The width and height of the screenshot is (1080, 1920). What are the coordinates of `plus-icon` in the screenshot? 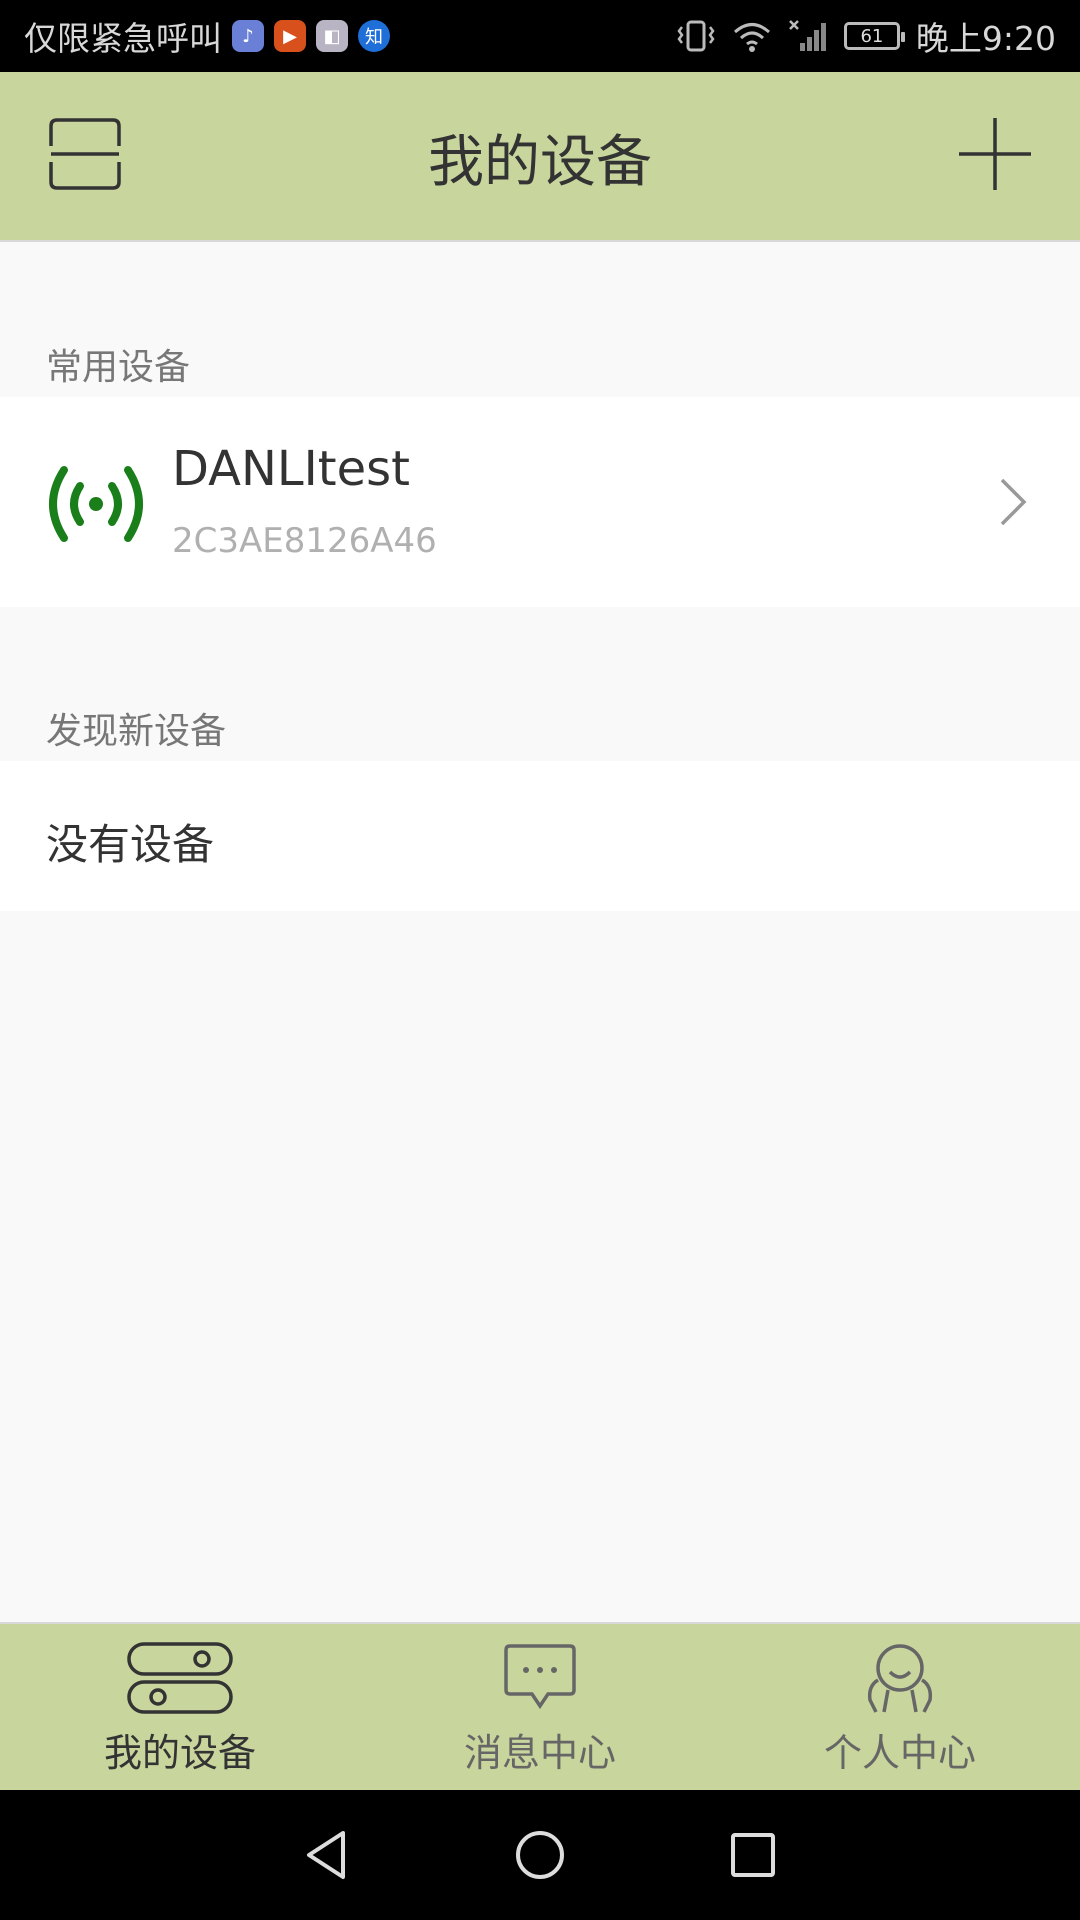 It's located at (995, 154).